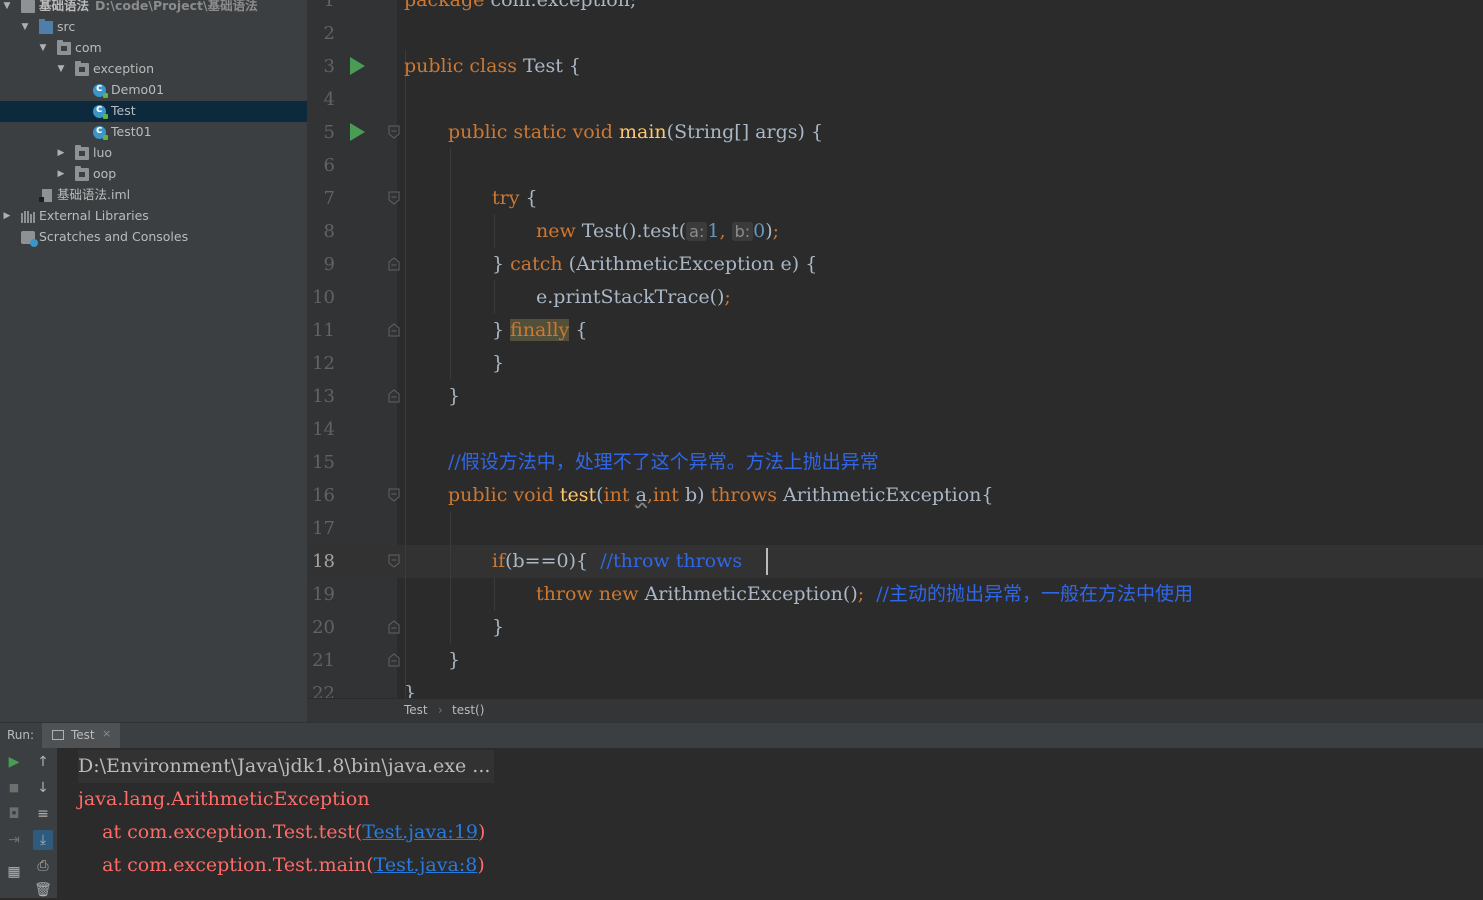 This screenshot has width=1483, height=900. What do you see at coordinates (420, 832) in the screenshot?
I see `trace-link: Test.java:19` at bounding box center [420, 832].